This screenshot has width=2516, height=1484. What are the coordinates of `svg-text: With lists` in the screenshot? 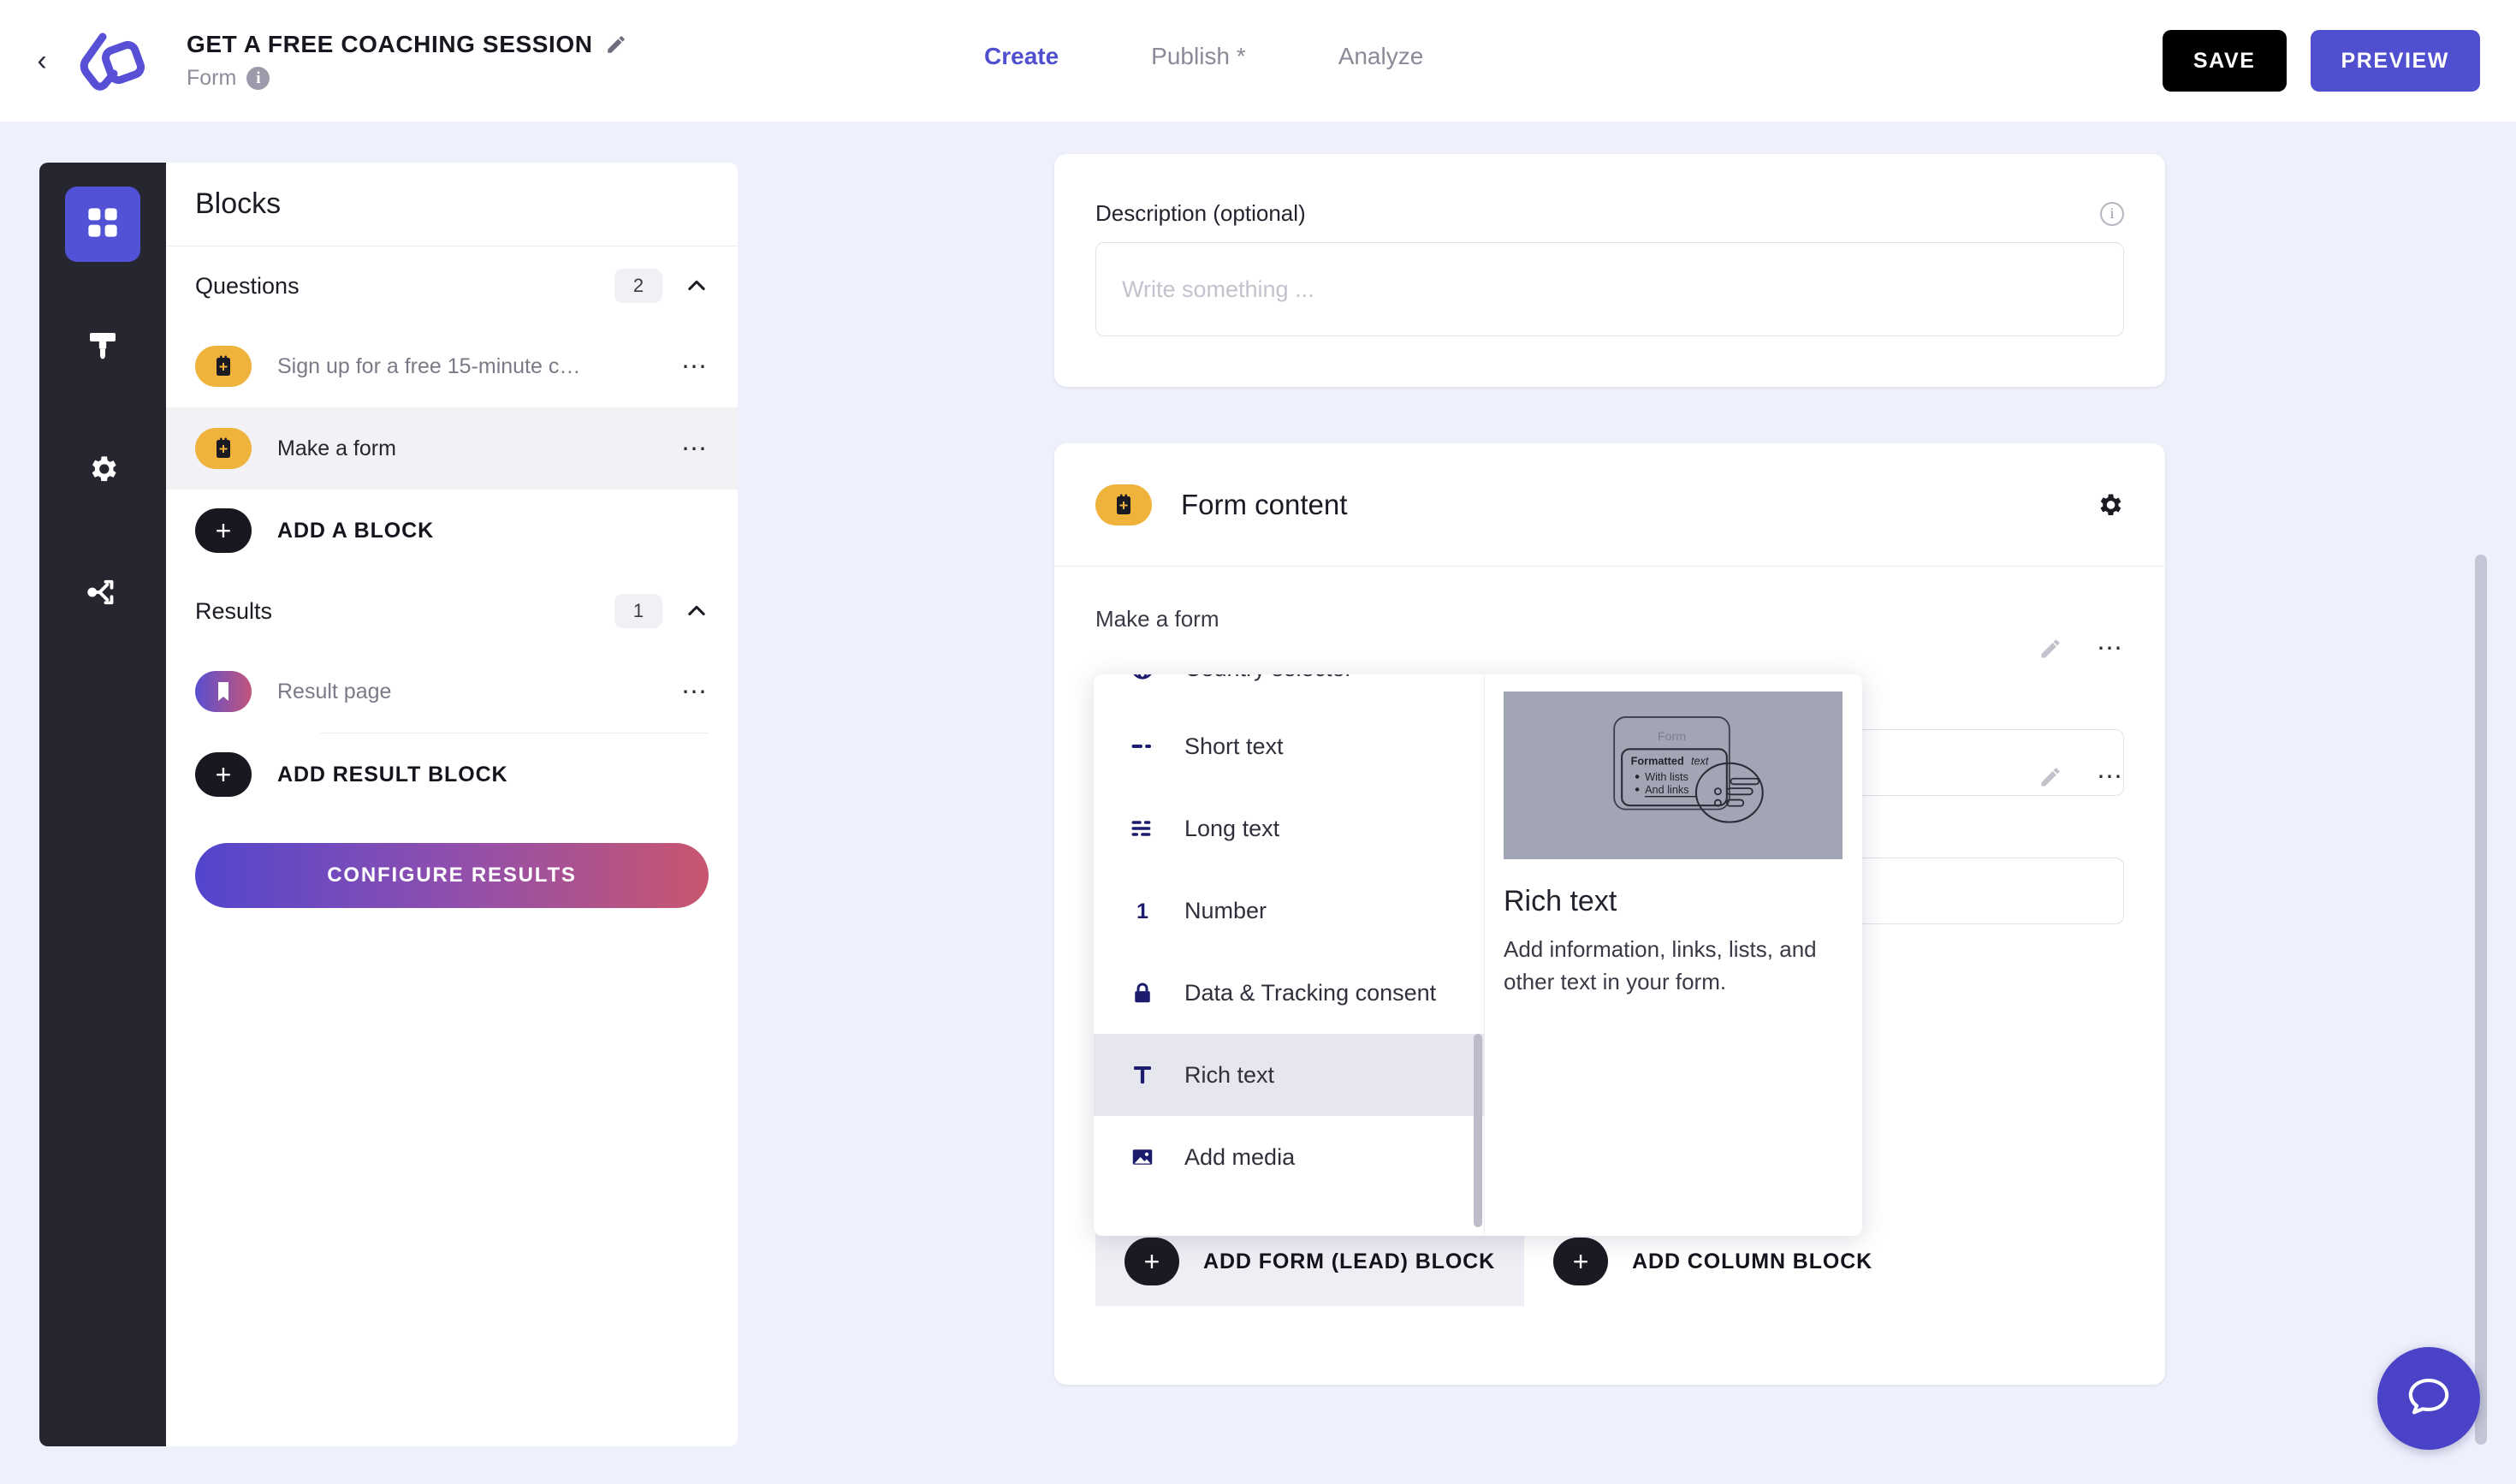 It's located at (1666, 777).